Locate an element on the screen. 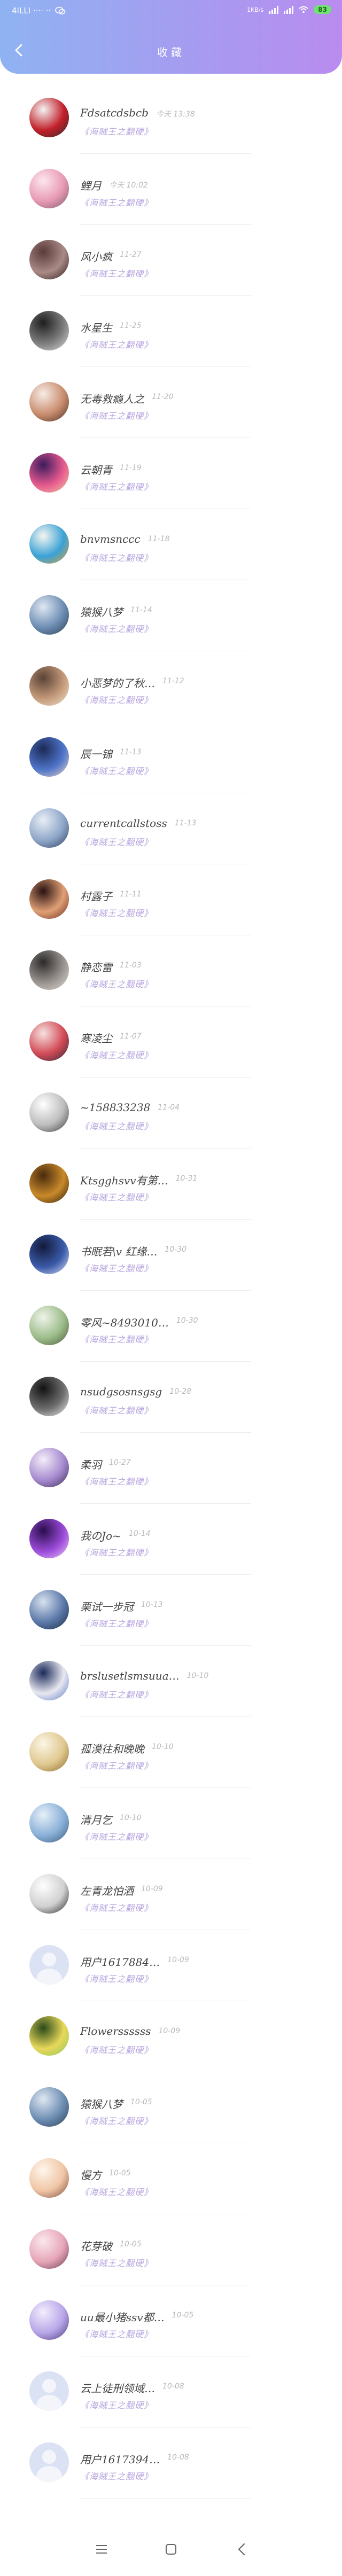  list-item: currentcallstoss 11-13 《海贼王之翻硬》 is located at coordinates (171, 828).